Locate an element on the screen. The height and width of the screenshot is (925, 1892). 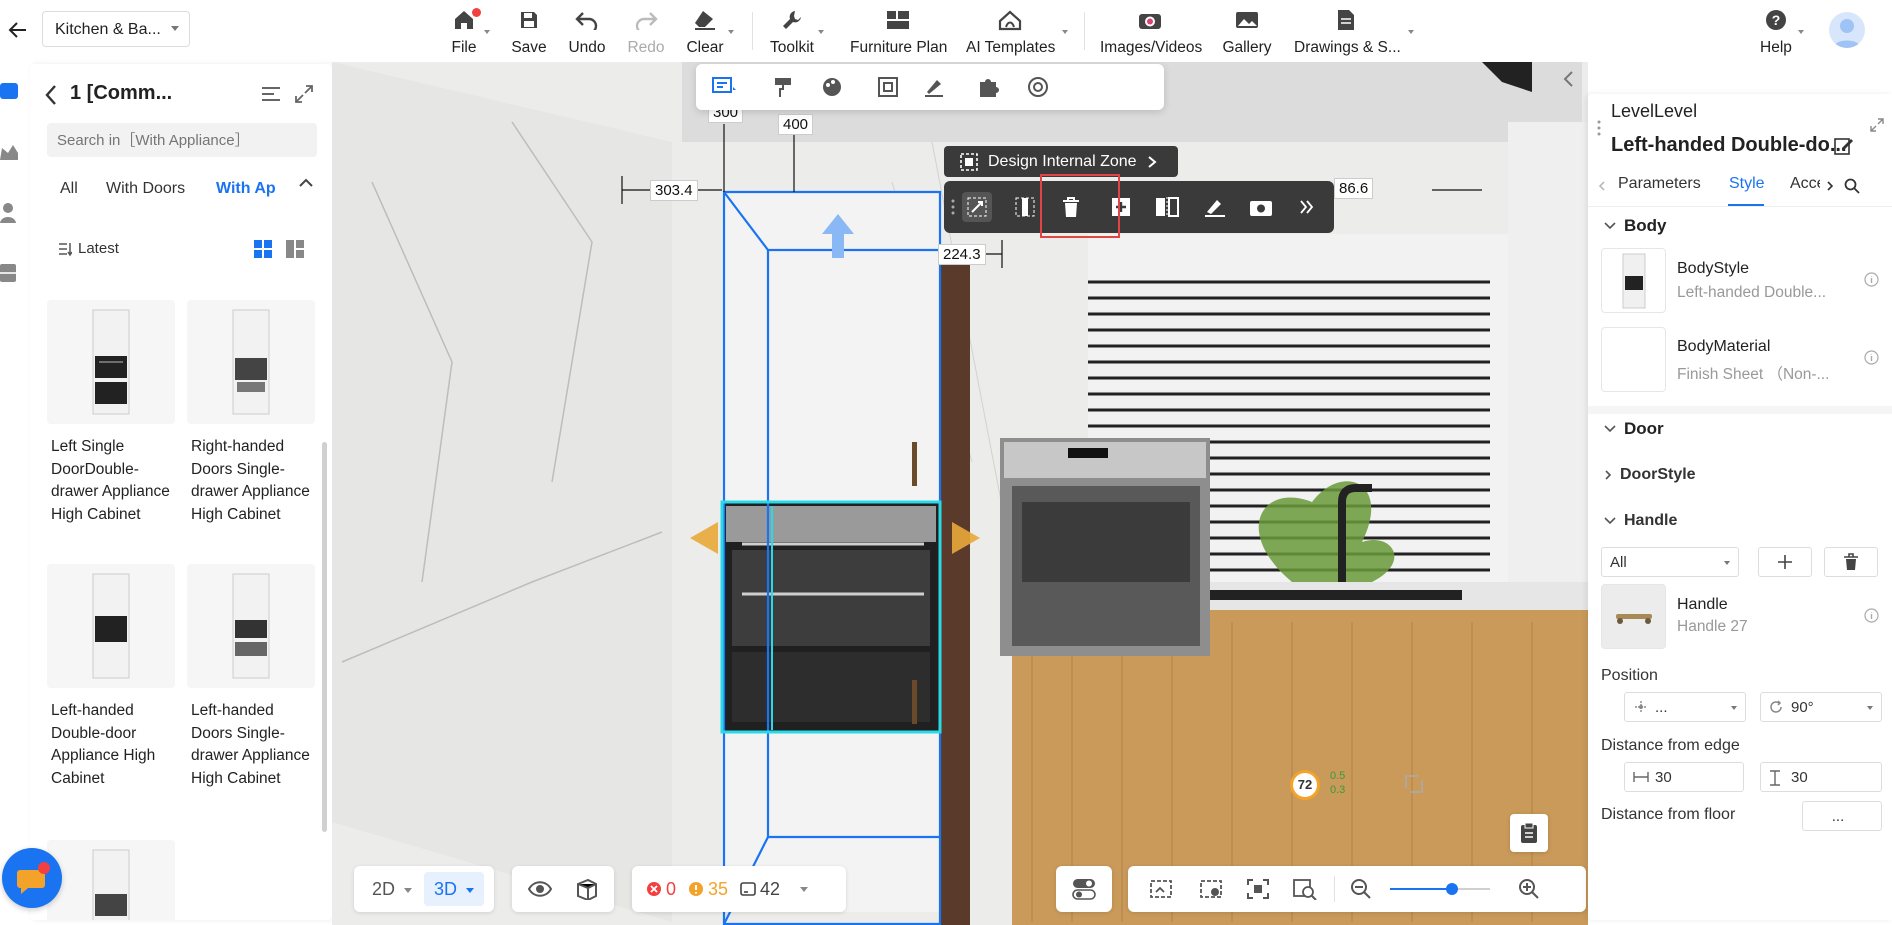
dimension-label: 86.6 is located at coordinates (1354, 188).